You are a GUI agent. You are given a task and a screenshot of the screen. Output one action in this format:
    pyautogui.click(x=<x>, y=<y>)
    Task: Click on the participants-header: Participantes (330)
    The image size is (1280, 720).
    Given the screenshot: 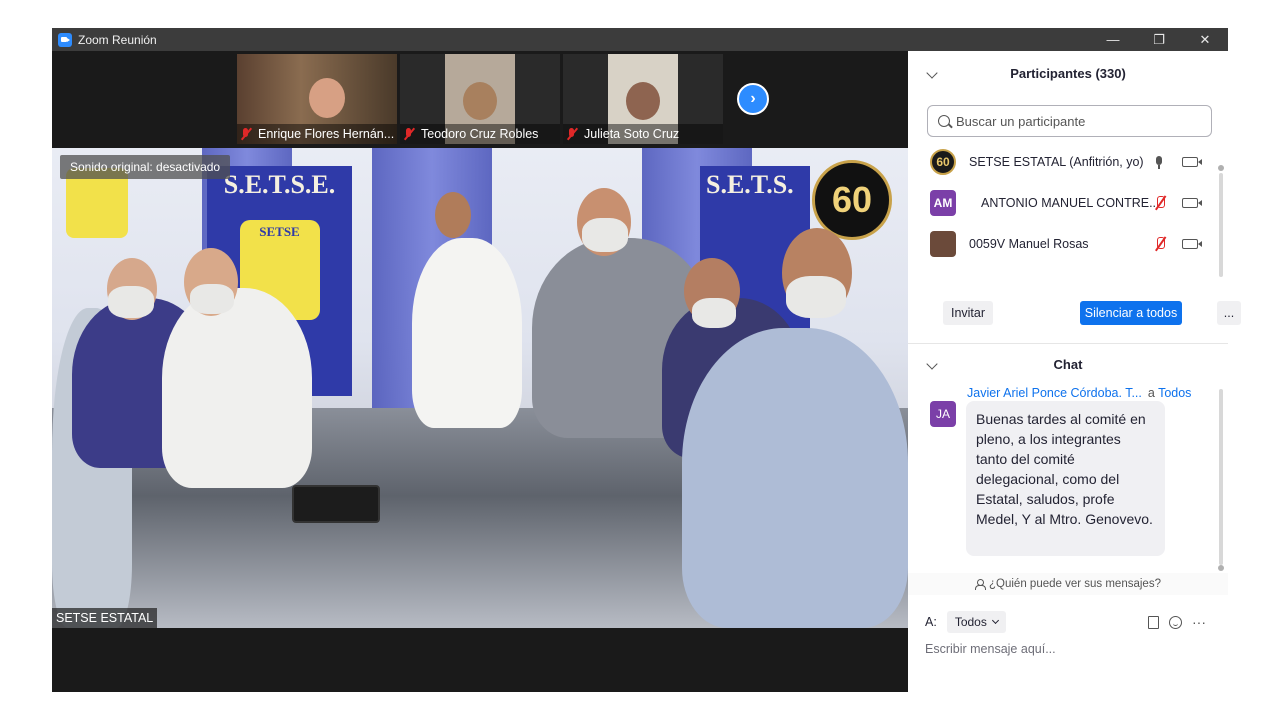 What is the action you would take?
    pyautogui.click(x=1068, y=73)
    